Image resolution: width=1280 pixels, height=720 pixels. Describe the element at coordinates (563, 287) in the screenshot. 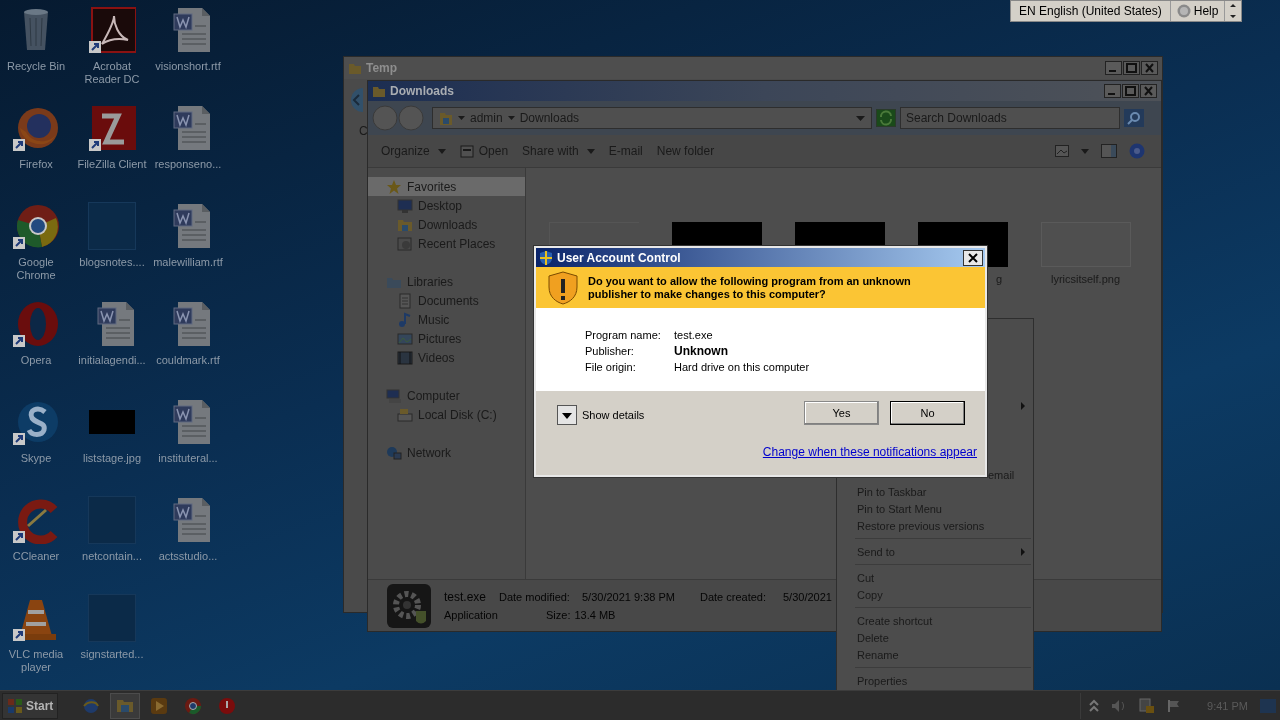

I see `warning-shield-icon` at that location.